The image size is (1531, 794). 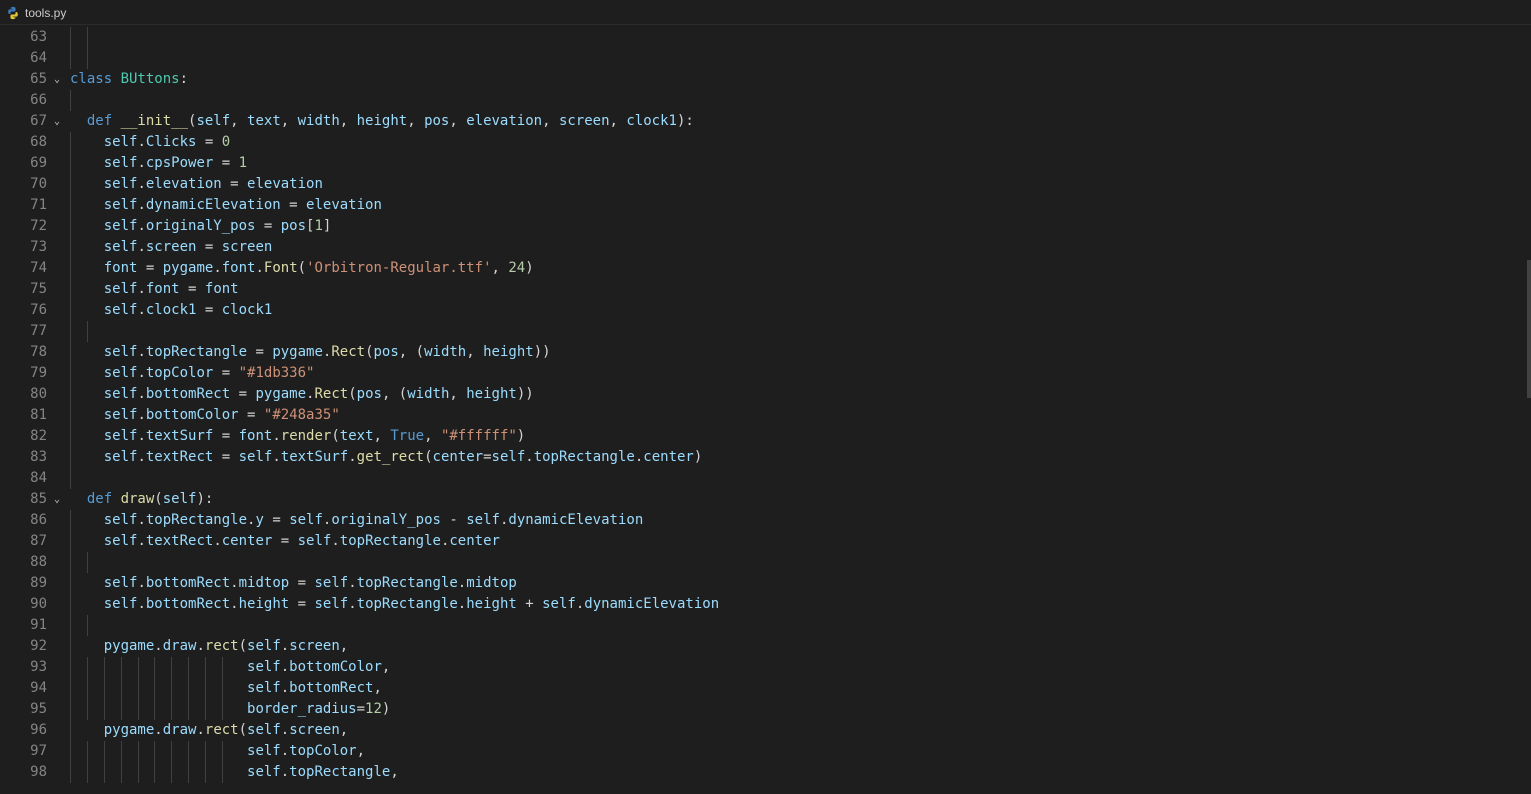 I want to click on code-token: border_radius, so click(x=302, y=709).